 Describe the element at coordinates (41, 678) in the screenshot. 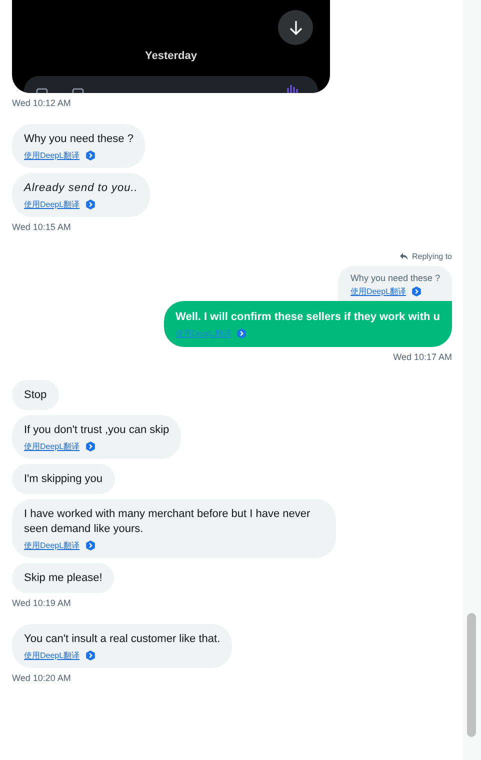

I see `message-timestamp: Wed 10:20 AM` at that location.